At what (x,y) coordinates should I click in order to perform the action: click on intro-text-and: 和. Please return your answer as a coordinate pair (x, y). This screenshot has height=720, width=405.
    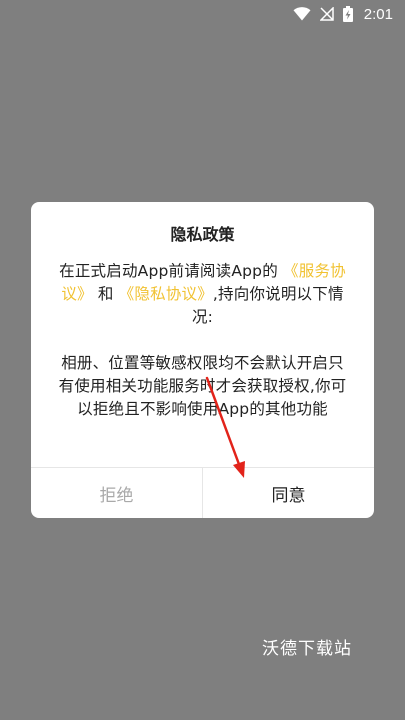
    Looking at the image, I should click on (105, 294).